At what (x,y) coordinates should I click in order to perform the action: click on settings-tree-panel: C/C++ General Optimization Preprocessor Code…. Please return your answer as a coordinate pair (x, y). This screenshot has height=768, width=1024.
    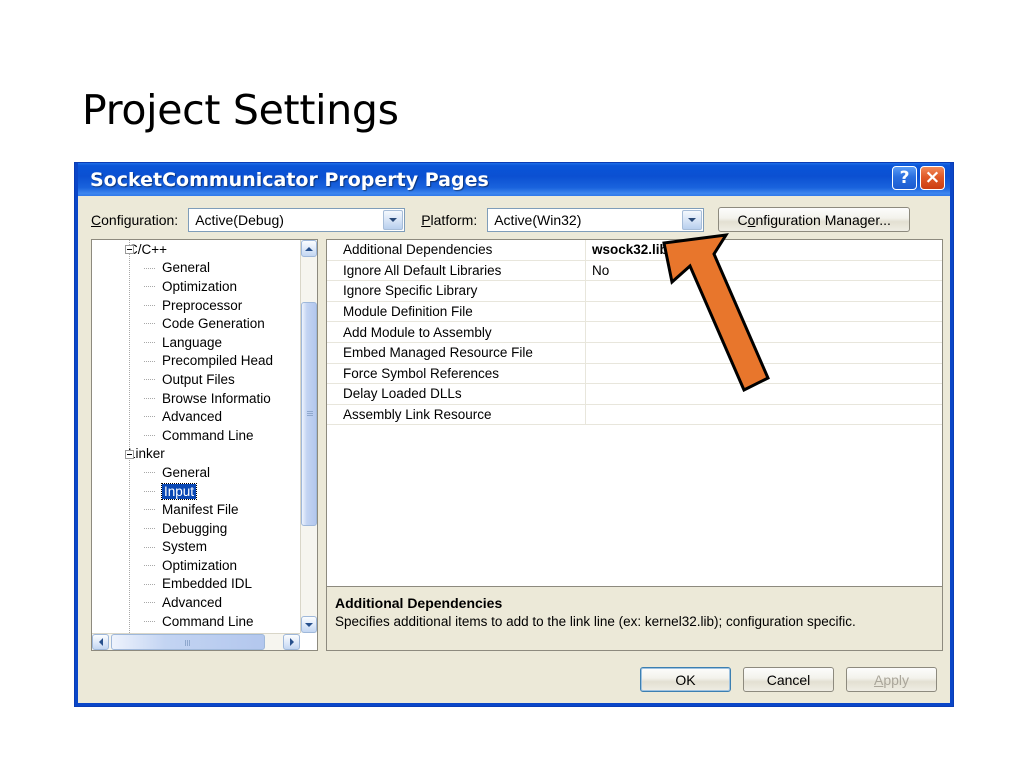
    Looking at the image, I should click on (204, 445).